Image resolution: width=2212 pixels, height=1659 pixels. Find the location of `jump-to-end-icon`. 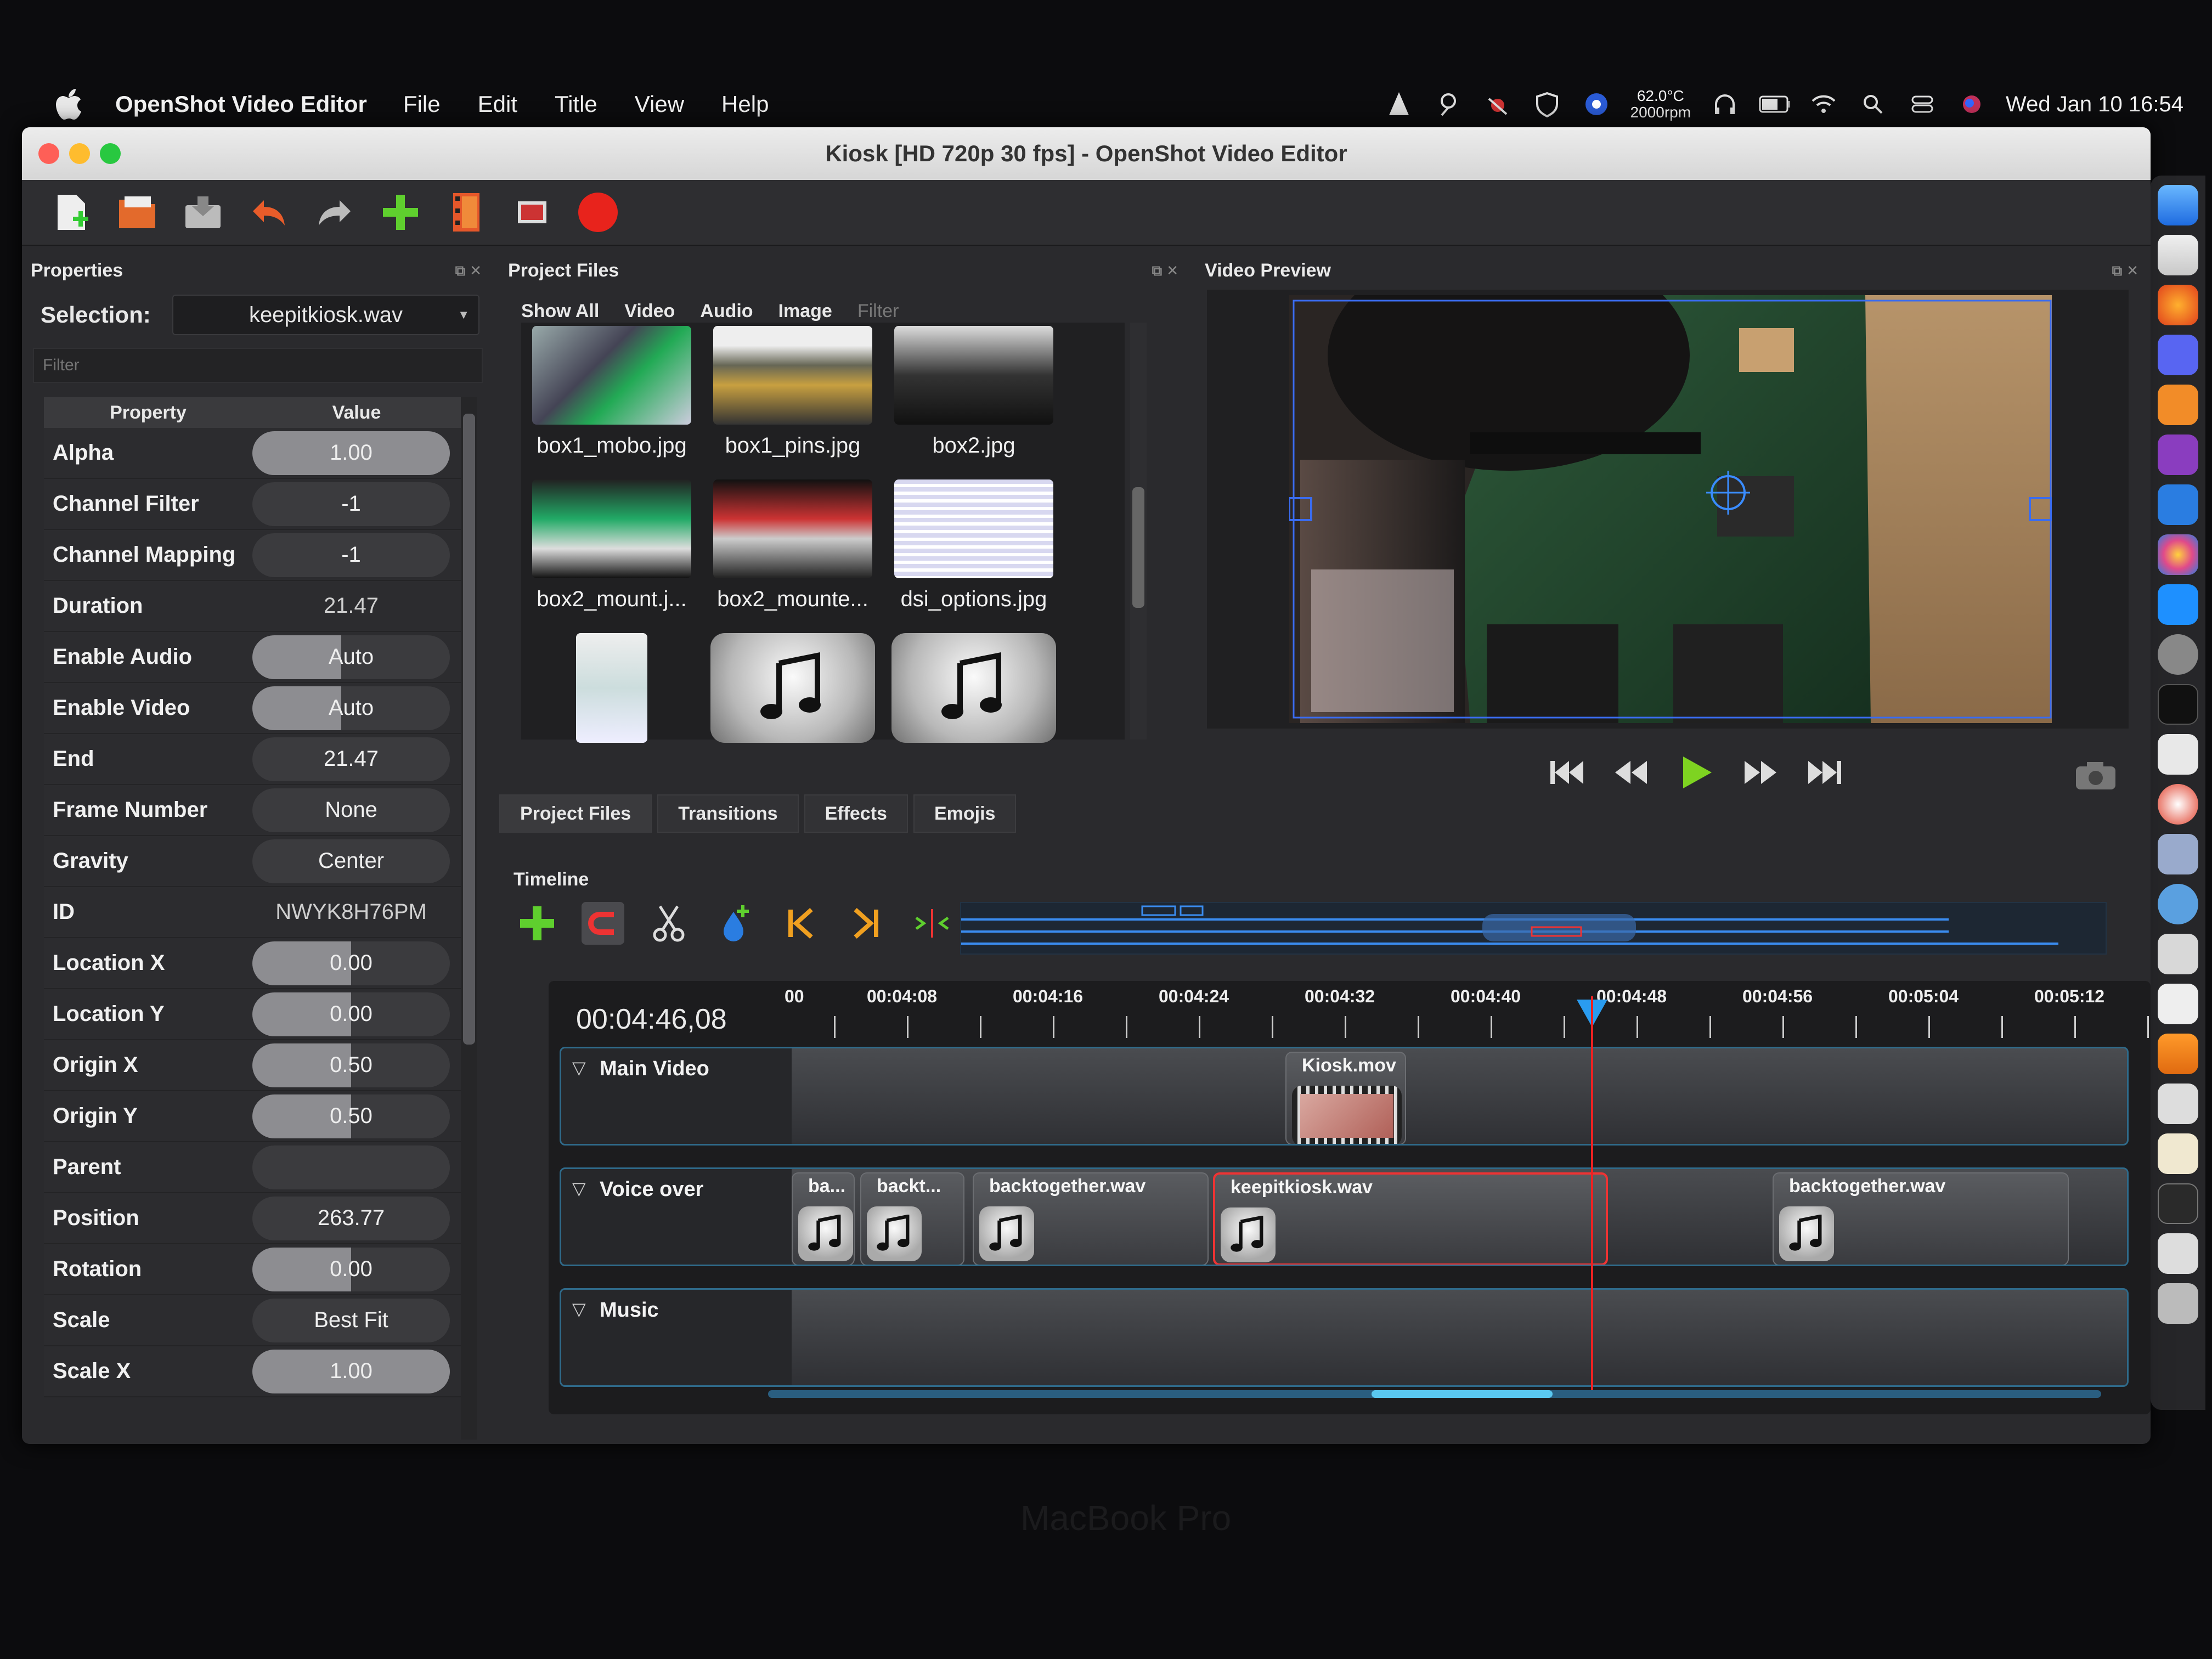

jump-to-end-icon is located at coordinates (1825, 773).